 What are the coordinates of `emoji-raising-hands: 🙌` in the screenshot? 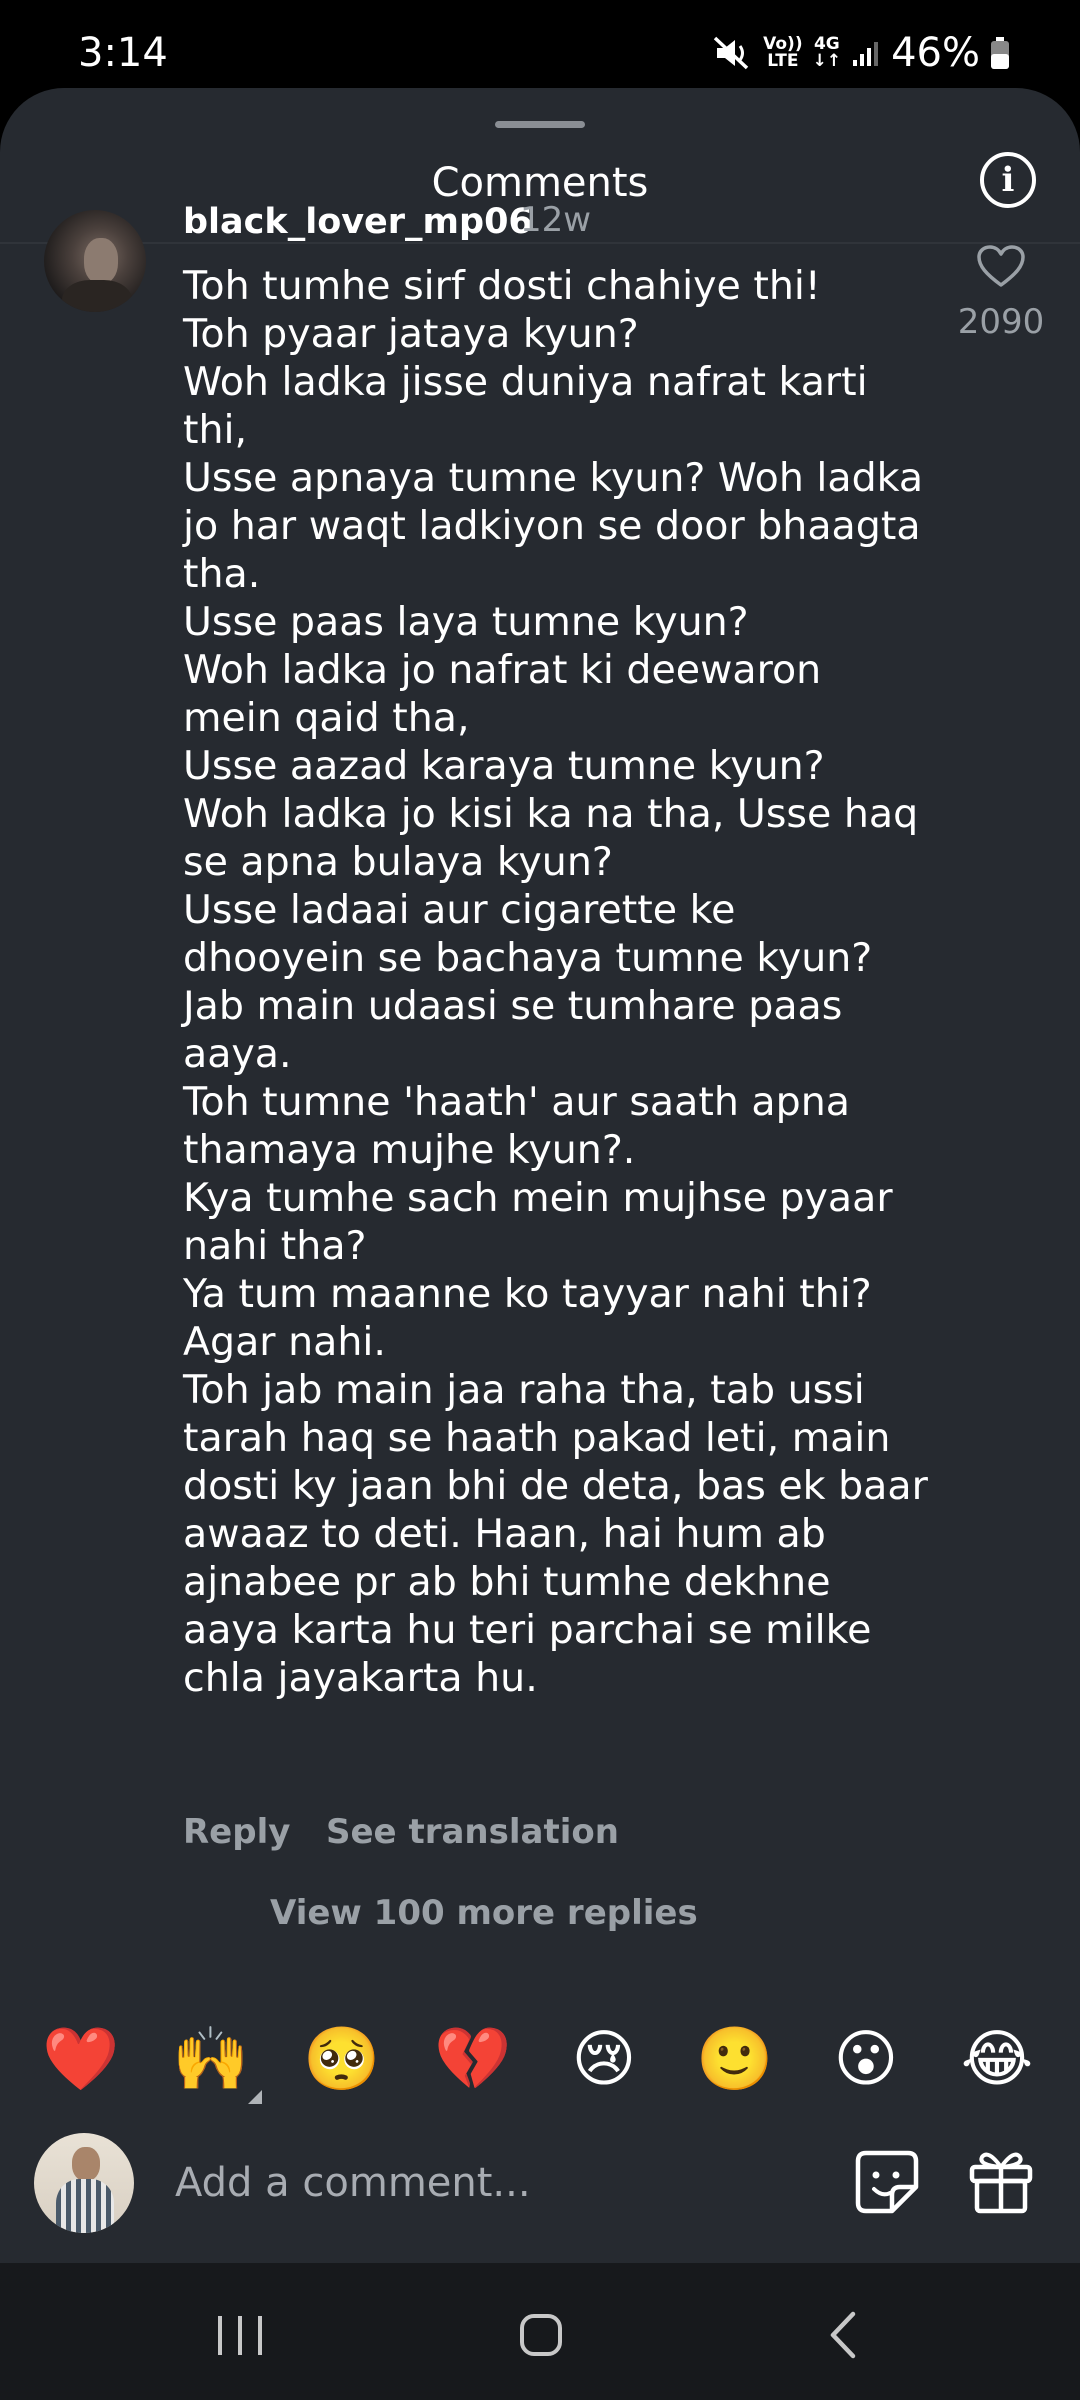 It's located at (211, 2059).